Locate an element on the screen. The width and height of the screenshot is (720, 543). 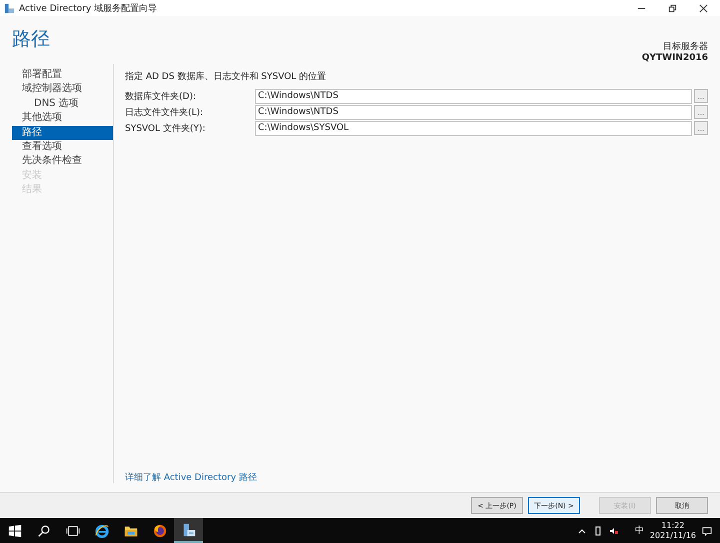
server-icon is located at coordinates (189, 529).